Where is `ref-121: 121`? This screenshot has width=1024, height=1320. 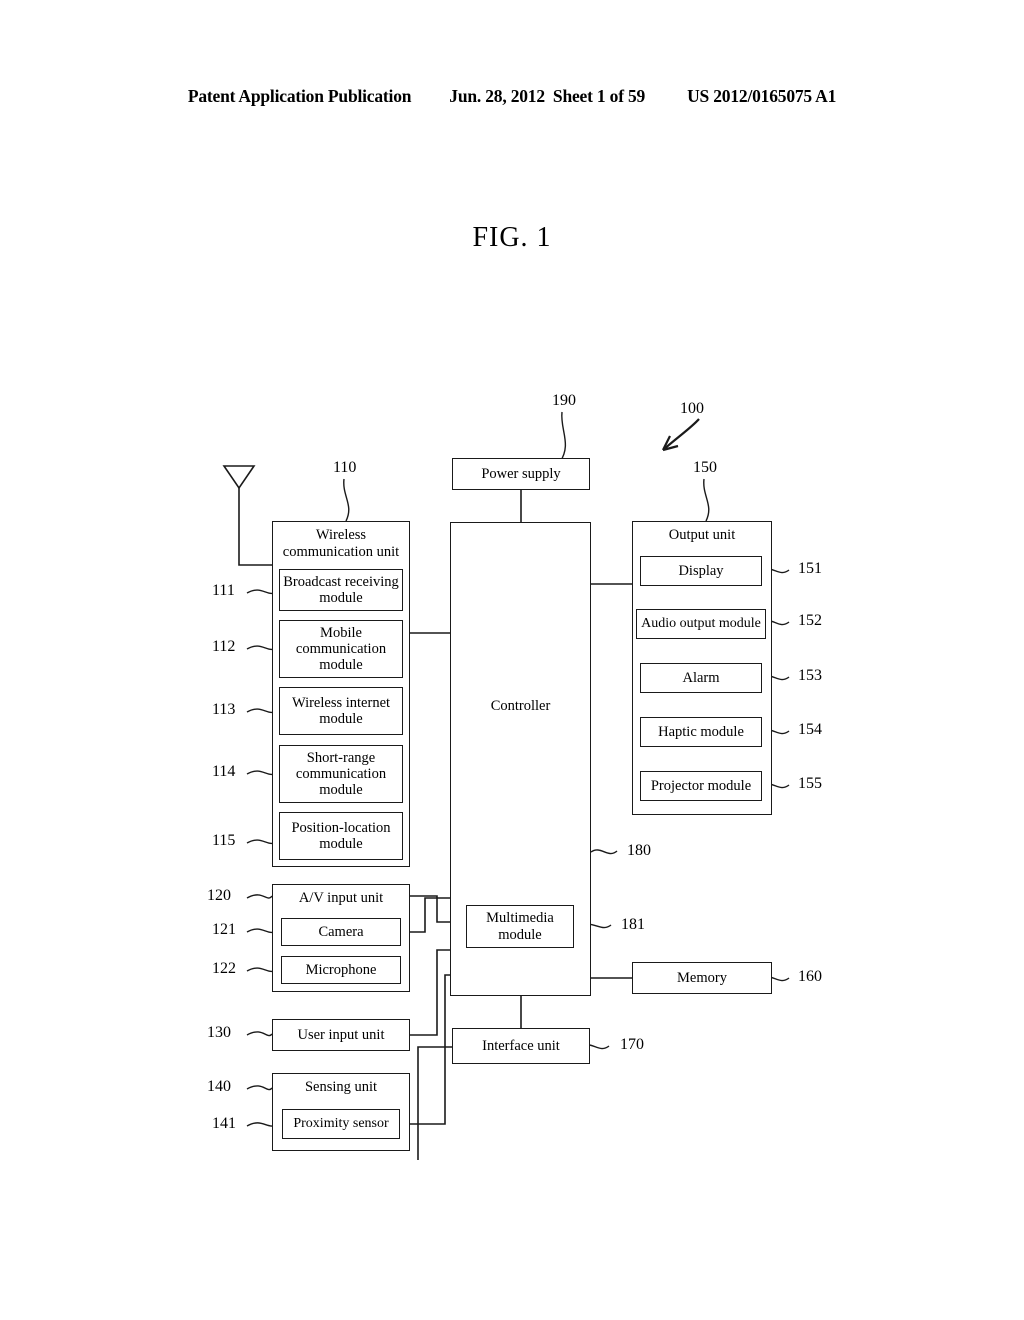 ref-121: 121 is located at coordinates (224, 929).